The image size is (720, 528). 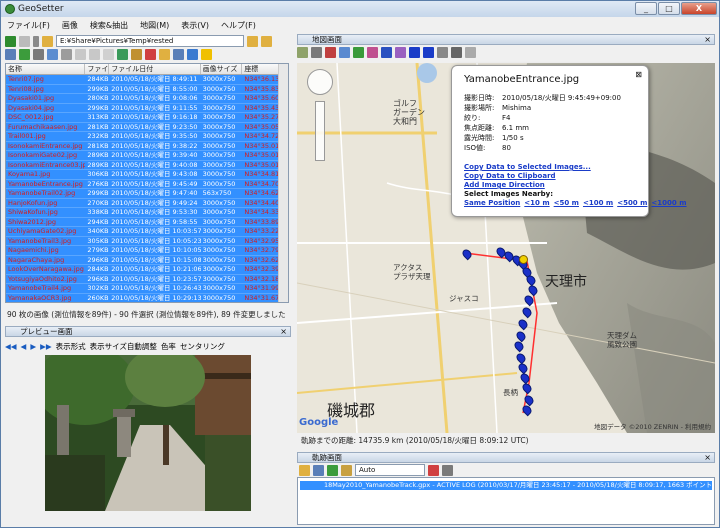 What do you see at coordinates (433, 470) in the screenshot?
I see `stop-icon` at bounding box center [433, 470].